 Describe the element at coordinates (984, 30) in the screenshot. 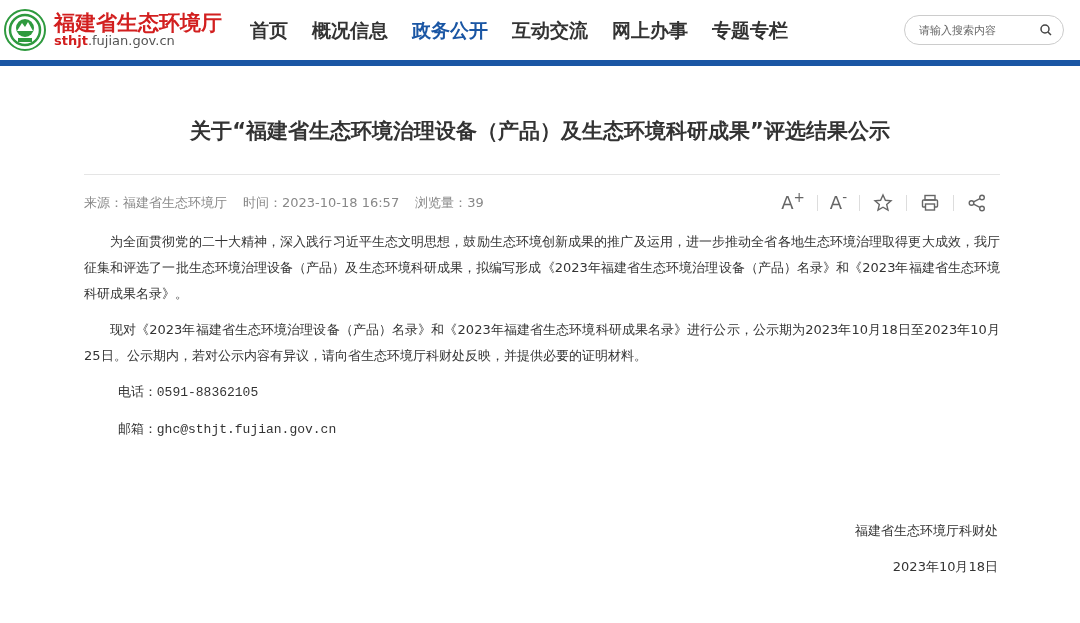

I see `search-field: 请输入搜索内容` at that location.